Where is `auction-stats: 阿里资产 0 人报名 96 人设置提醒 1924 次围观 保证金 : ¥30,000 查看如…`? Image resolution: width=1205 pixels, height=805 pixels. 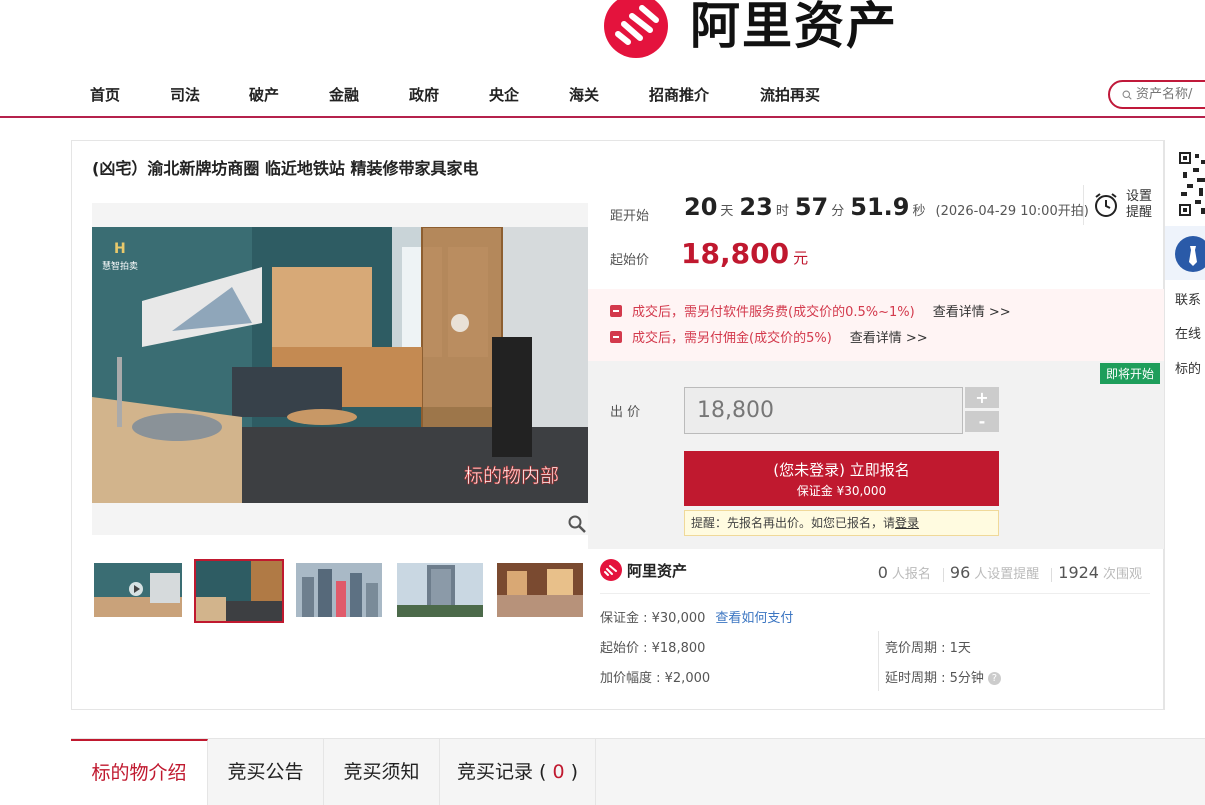 auction-stats: 阿里资产 0 人报名 96 人设置提醒 1924 次围观 保证金 : ¥30,000 查看如… is located at coordinates (871, 628).